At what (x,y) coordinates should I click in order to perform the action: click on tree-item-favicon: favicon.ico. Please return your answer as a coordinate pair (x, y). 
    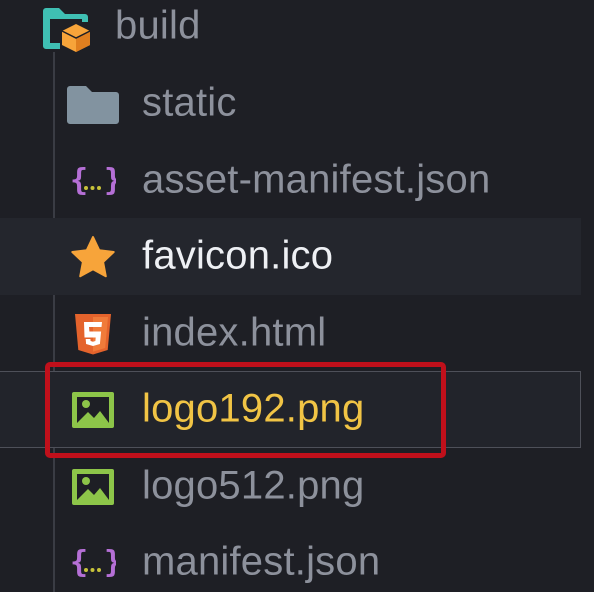
    Looking at the image, I should click on (290, 256).